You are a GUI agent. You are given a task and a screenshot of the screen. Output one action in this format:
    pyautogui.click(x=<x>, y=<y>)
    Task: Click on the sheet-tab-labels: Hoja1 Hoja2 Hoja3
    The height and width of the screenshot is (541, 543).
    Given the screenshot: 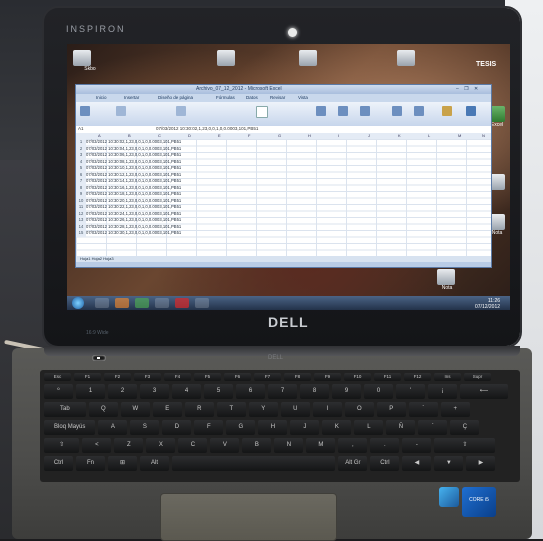 What is the action you would take?
    pyautogui.click(x=97, y=258)
    